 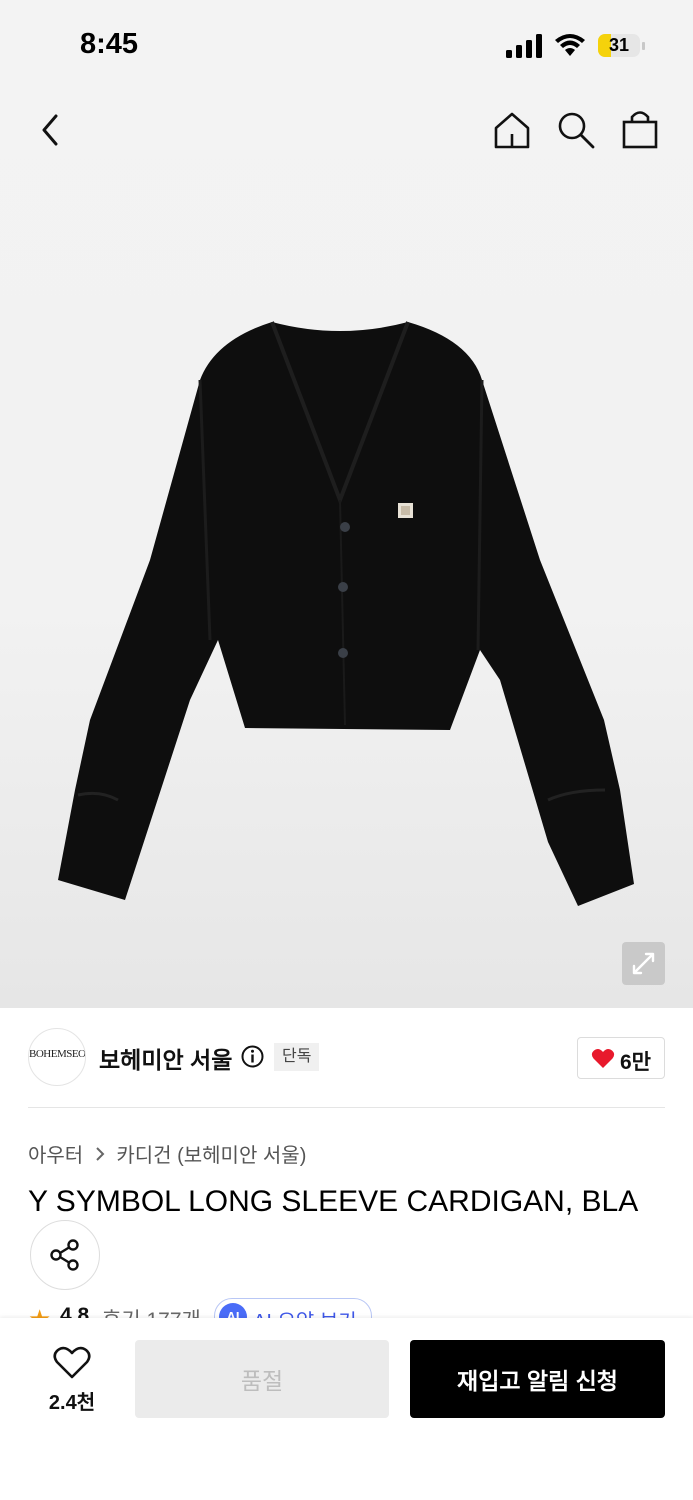 What do you see at coordinates (51, 130) in the screenshot?
I see `chevron-left-icon` at bounding box center [51, 130].